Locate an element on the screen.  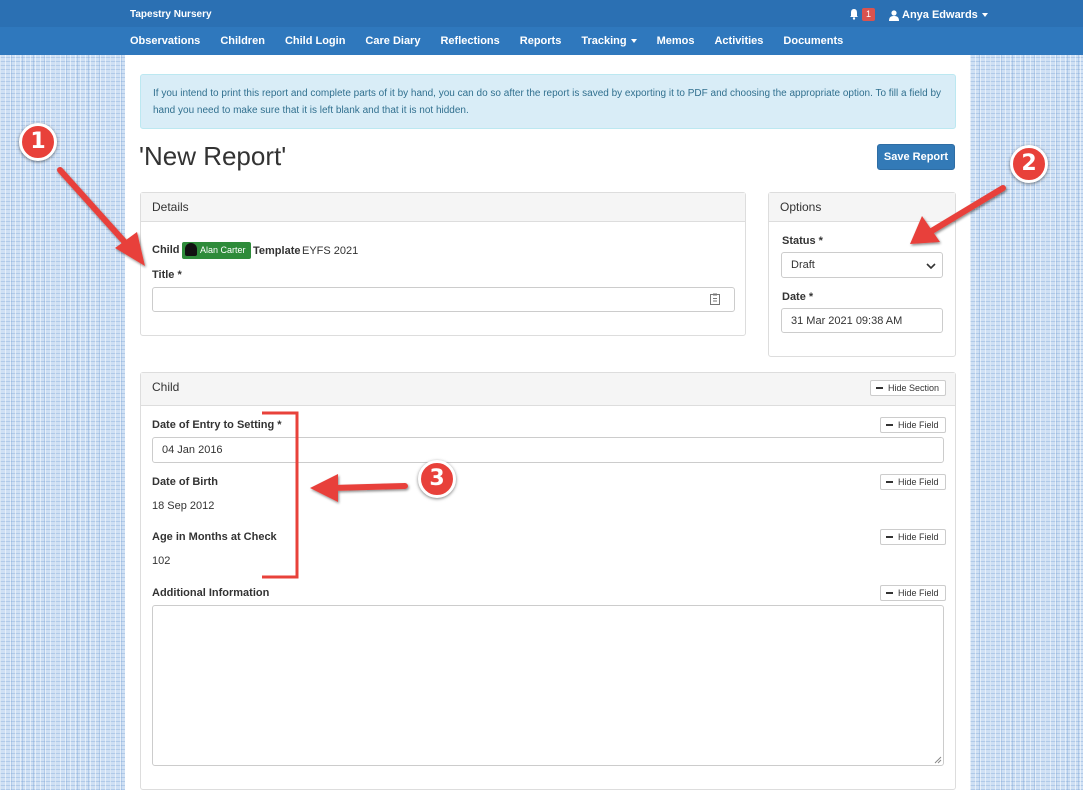
brand-name: Tapestry Nursery is located at coordinates (171, 14).